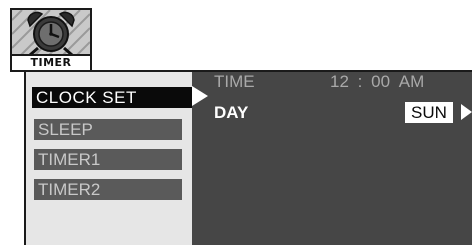  I want to click on menu-item-timer2: TIMER2, so click(108, 189).